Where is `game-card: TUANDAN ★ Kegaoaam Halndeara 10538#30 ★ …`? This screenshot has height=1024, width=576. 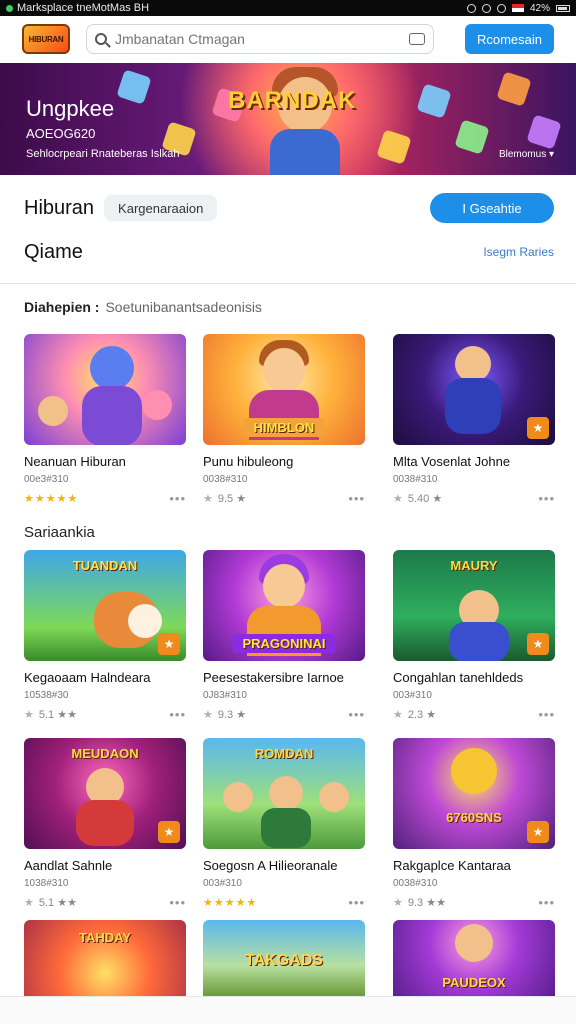 game-card: TUANDAN ★ Kegaoaam Halndeara 10538#30 ★ … is located at coordinates (105, 636).